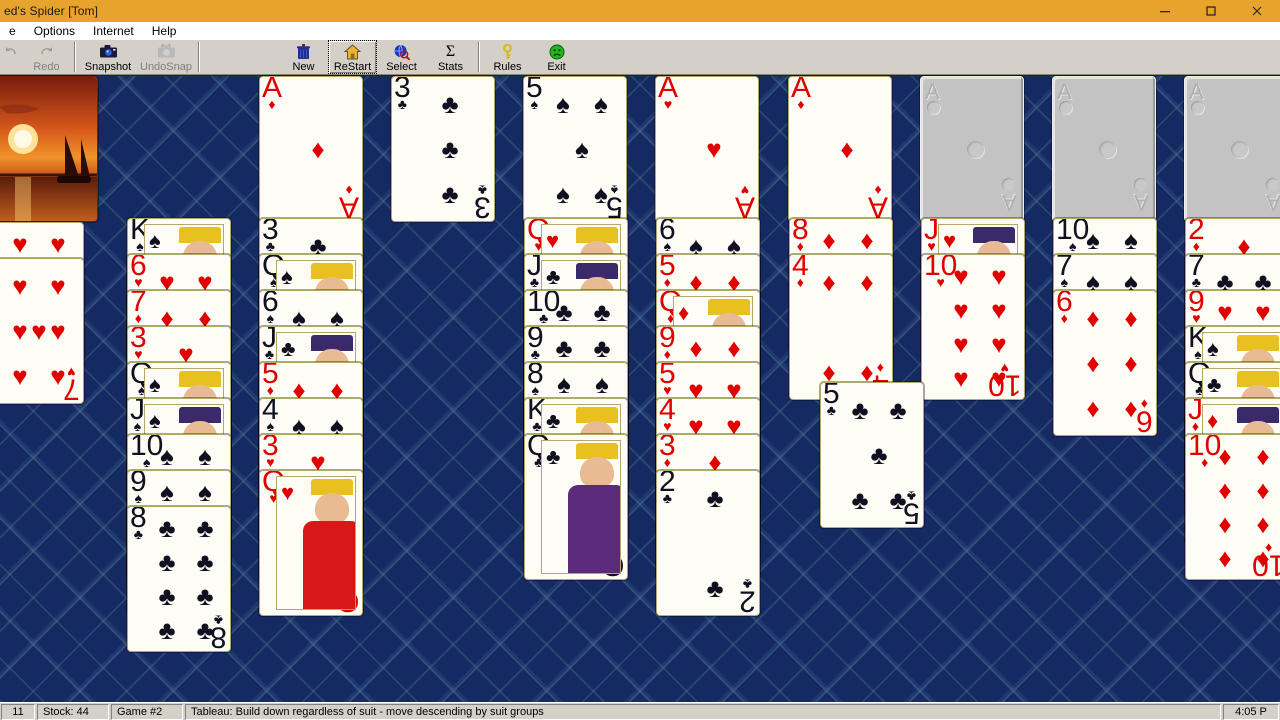 Image resolution: width=1280 pixels, height=720 pixels. Describe the element at coordinates (11, 57) in the screenshot. I see `undo-button` at that location.